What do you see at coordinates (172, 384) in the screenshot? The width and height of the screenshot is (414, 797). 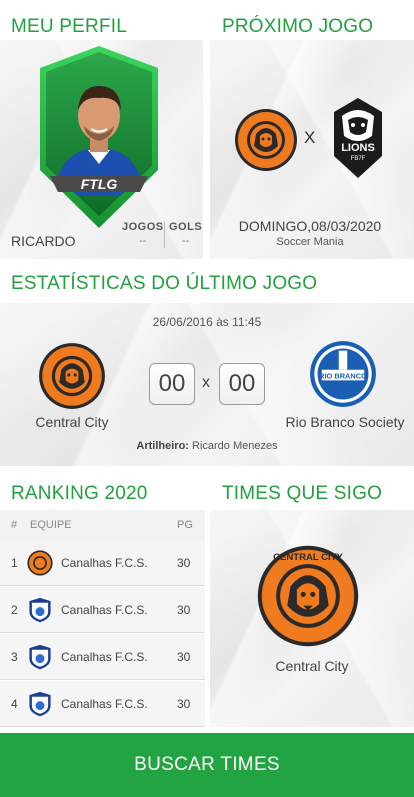 I see `home-score: 00` at bounding box center [172, 384].